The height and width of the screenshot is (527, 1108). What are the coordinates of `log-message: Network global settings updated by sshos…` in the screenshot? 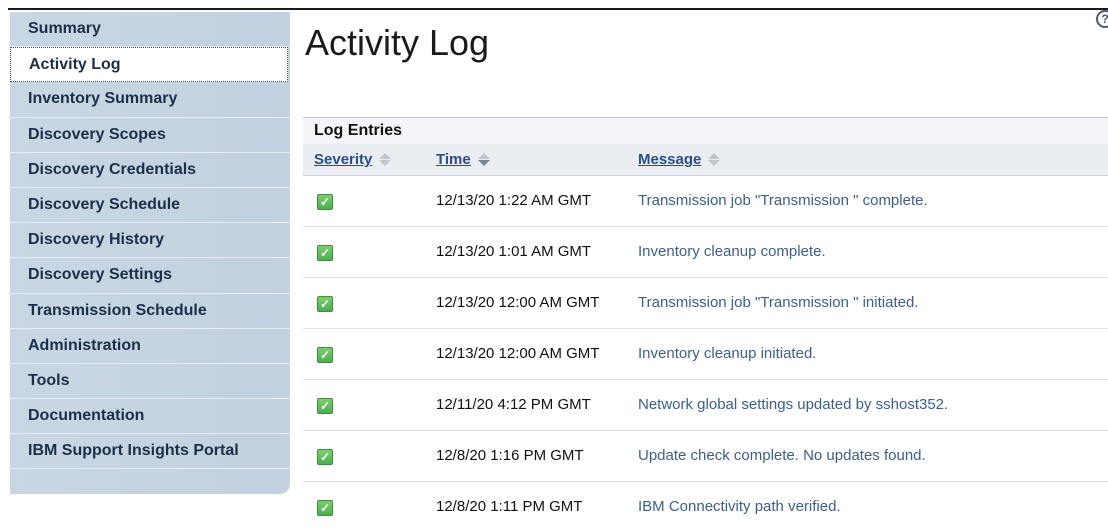 It's located at (793, 404).